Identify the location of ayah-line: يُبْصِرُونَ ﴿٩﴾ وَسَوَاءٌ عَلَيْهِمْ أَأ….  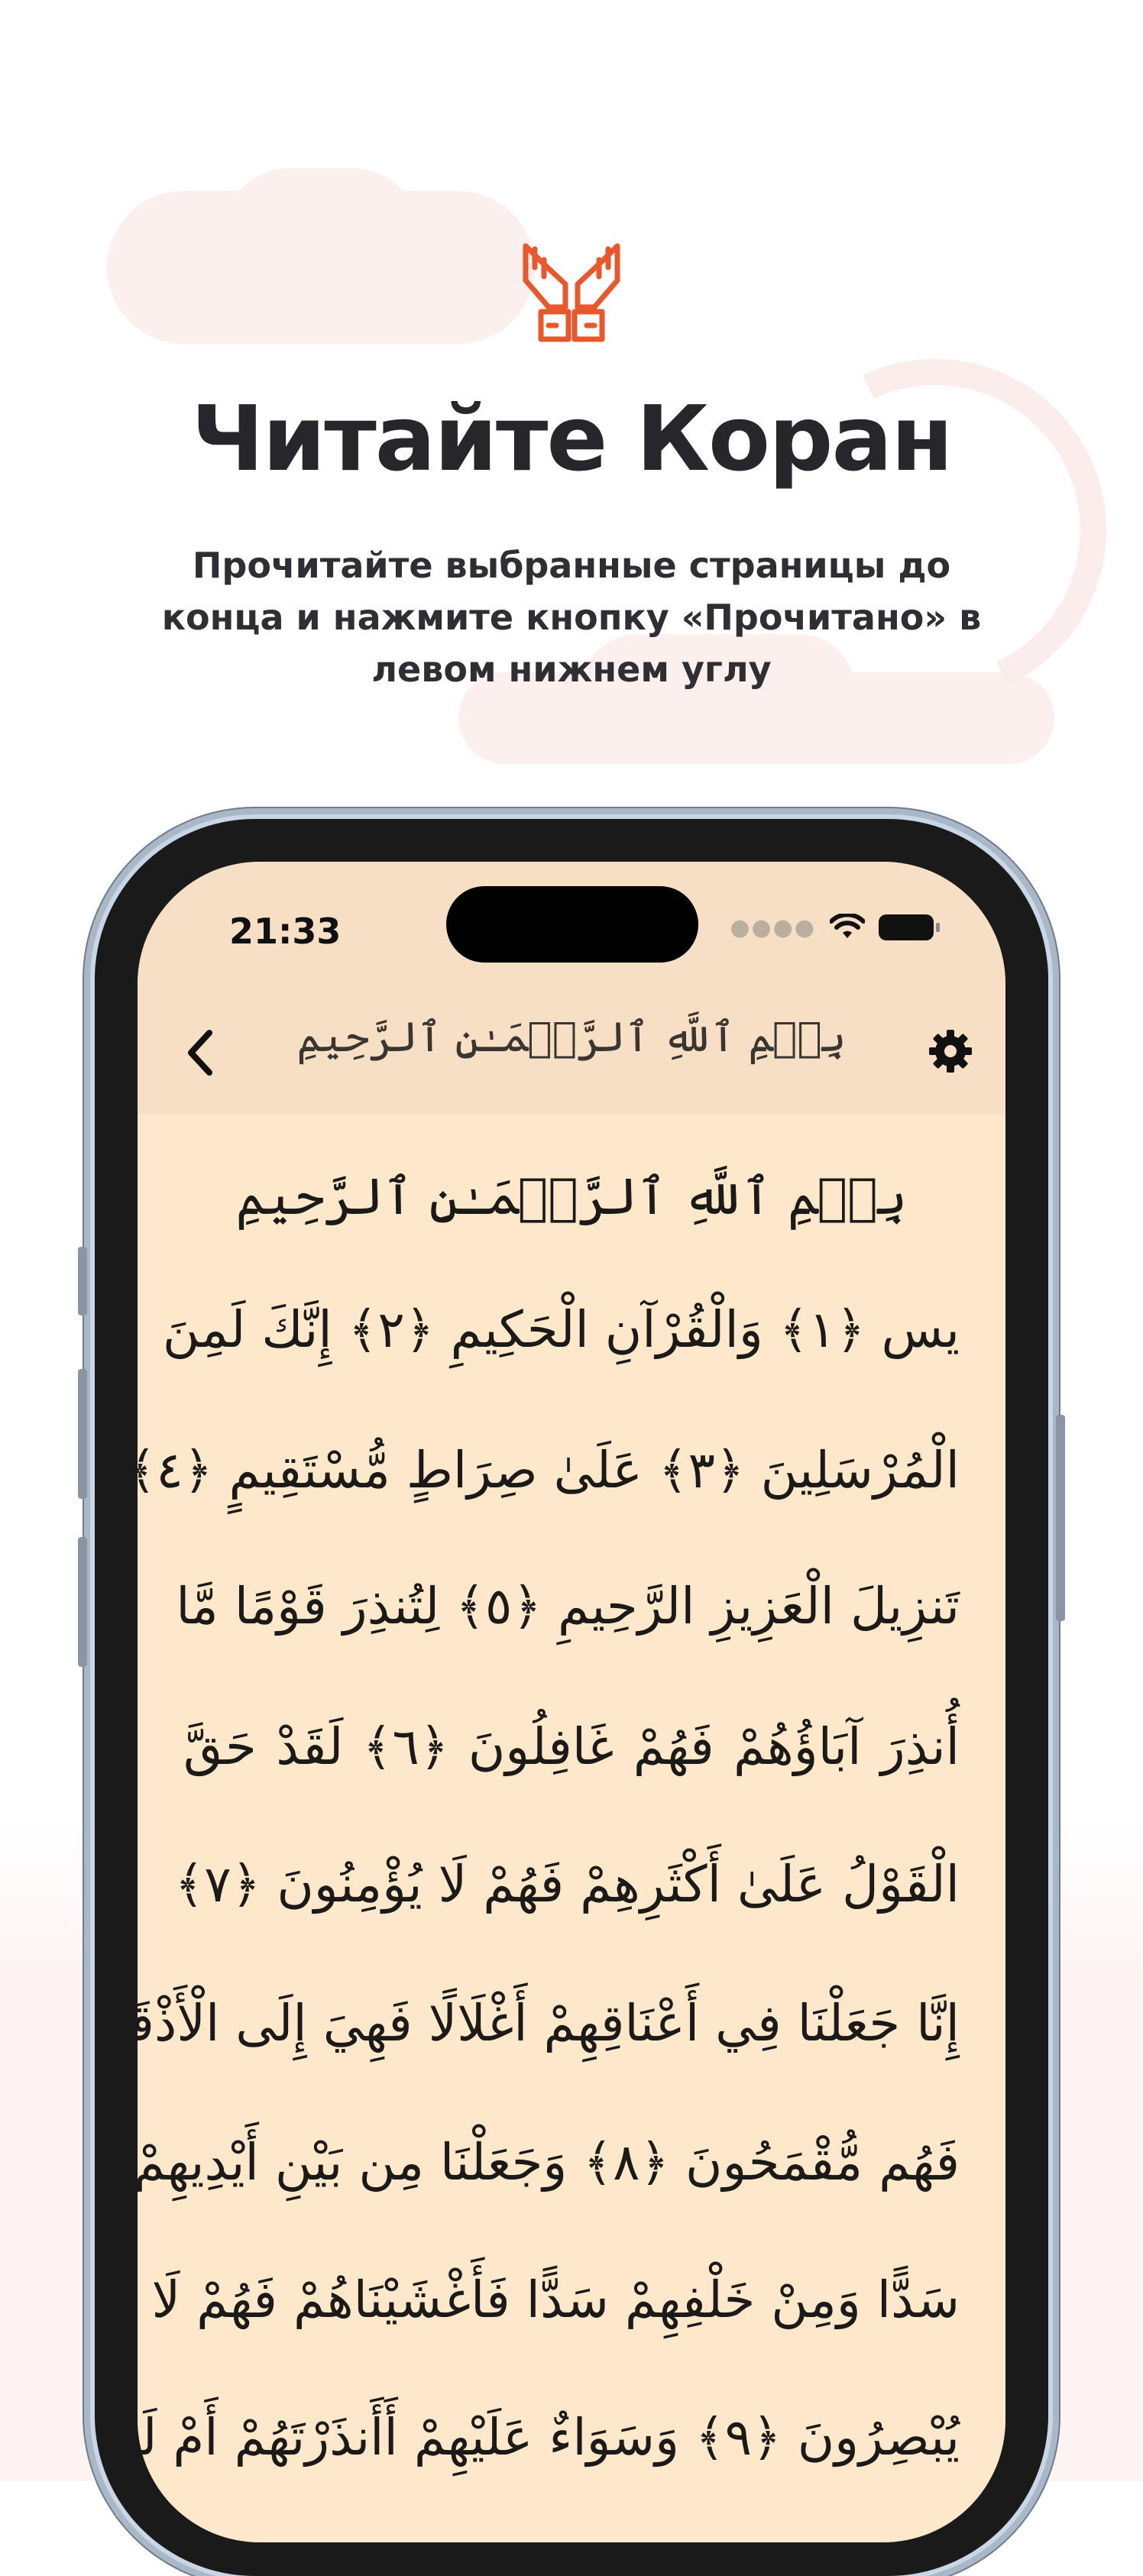
(549, 2437).